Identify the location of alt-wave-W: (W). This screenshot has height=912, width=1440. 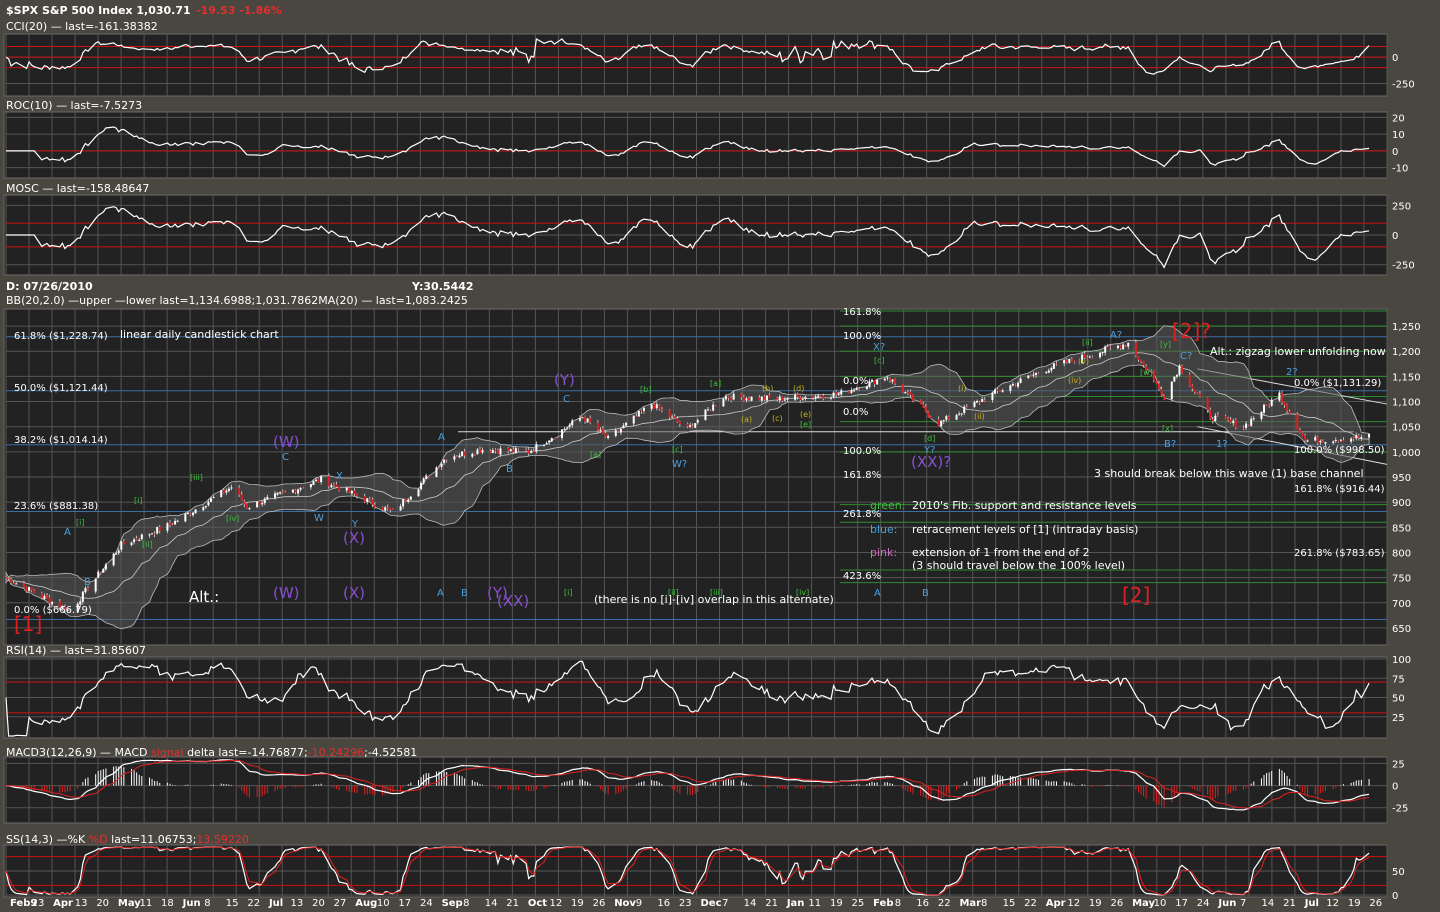
(286, 593).